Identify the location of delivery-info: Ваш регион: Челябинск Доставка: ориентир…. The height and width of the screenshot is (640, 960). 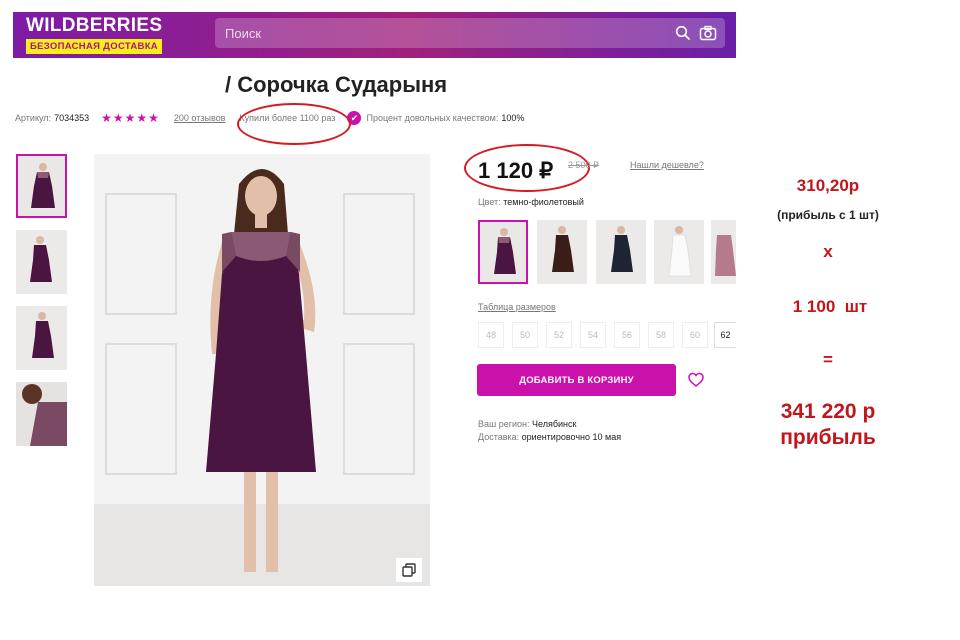
(549, 431).